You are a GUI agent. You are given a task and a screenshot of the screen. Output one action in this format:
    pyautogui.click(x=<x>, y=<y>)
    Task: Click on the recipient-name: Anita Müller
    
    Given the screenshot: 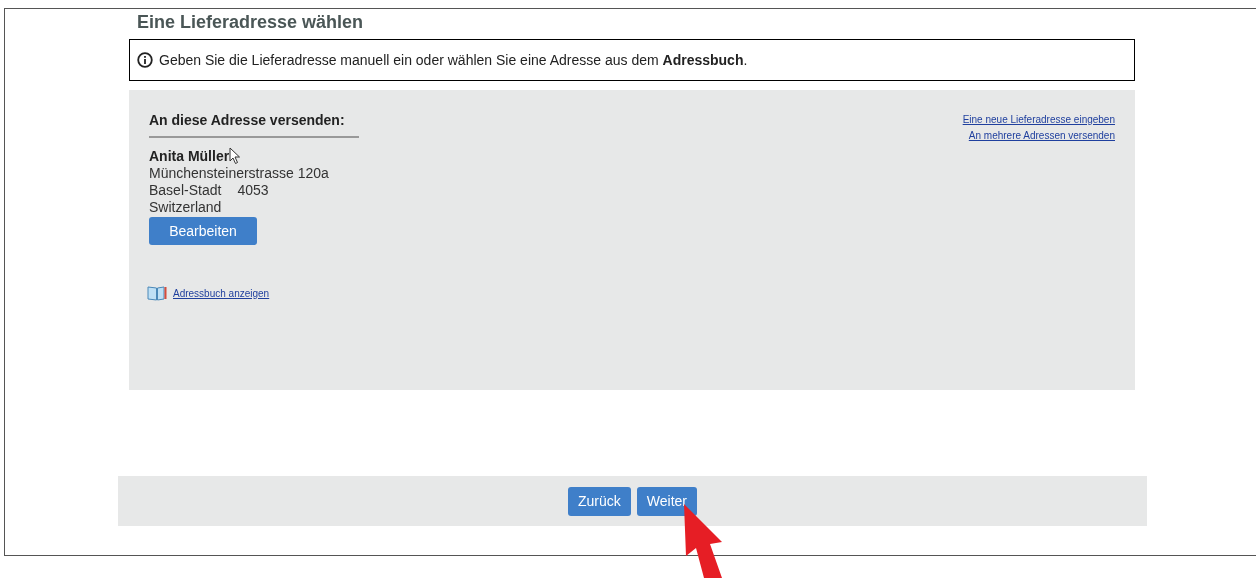 What is the action you would take?
    pyautogui.click(x=189, y=156)
    